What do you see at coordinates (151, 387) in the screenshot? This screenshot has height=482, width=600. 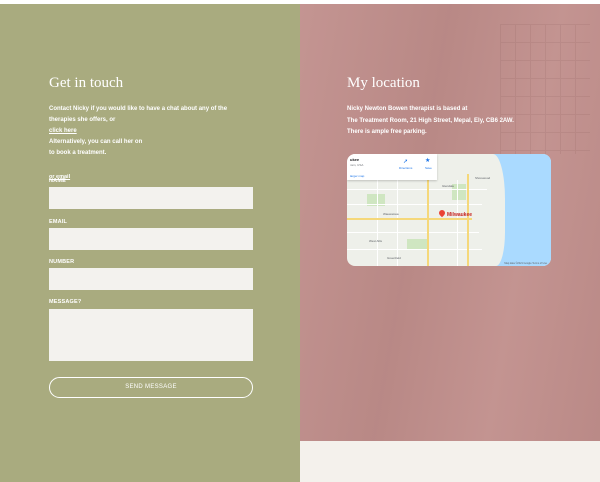 I see `send-message-button: SEND MESSAGE` at bounding box center [151, 387].